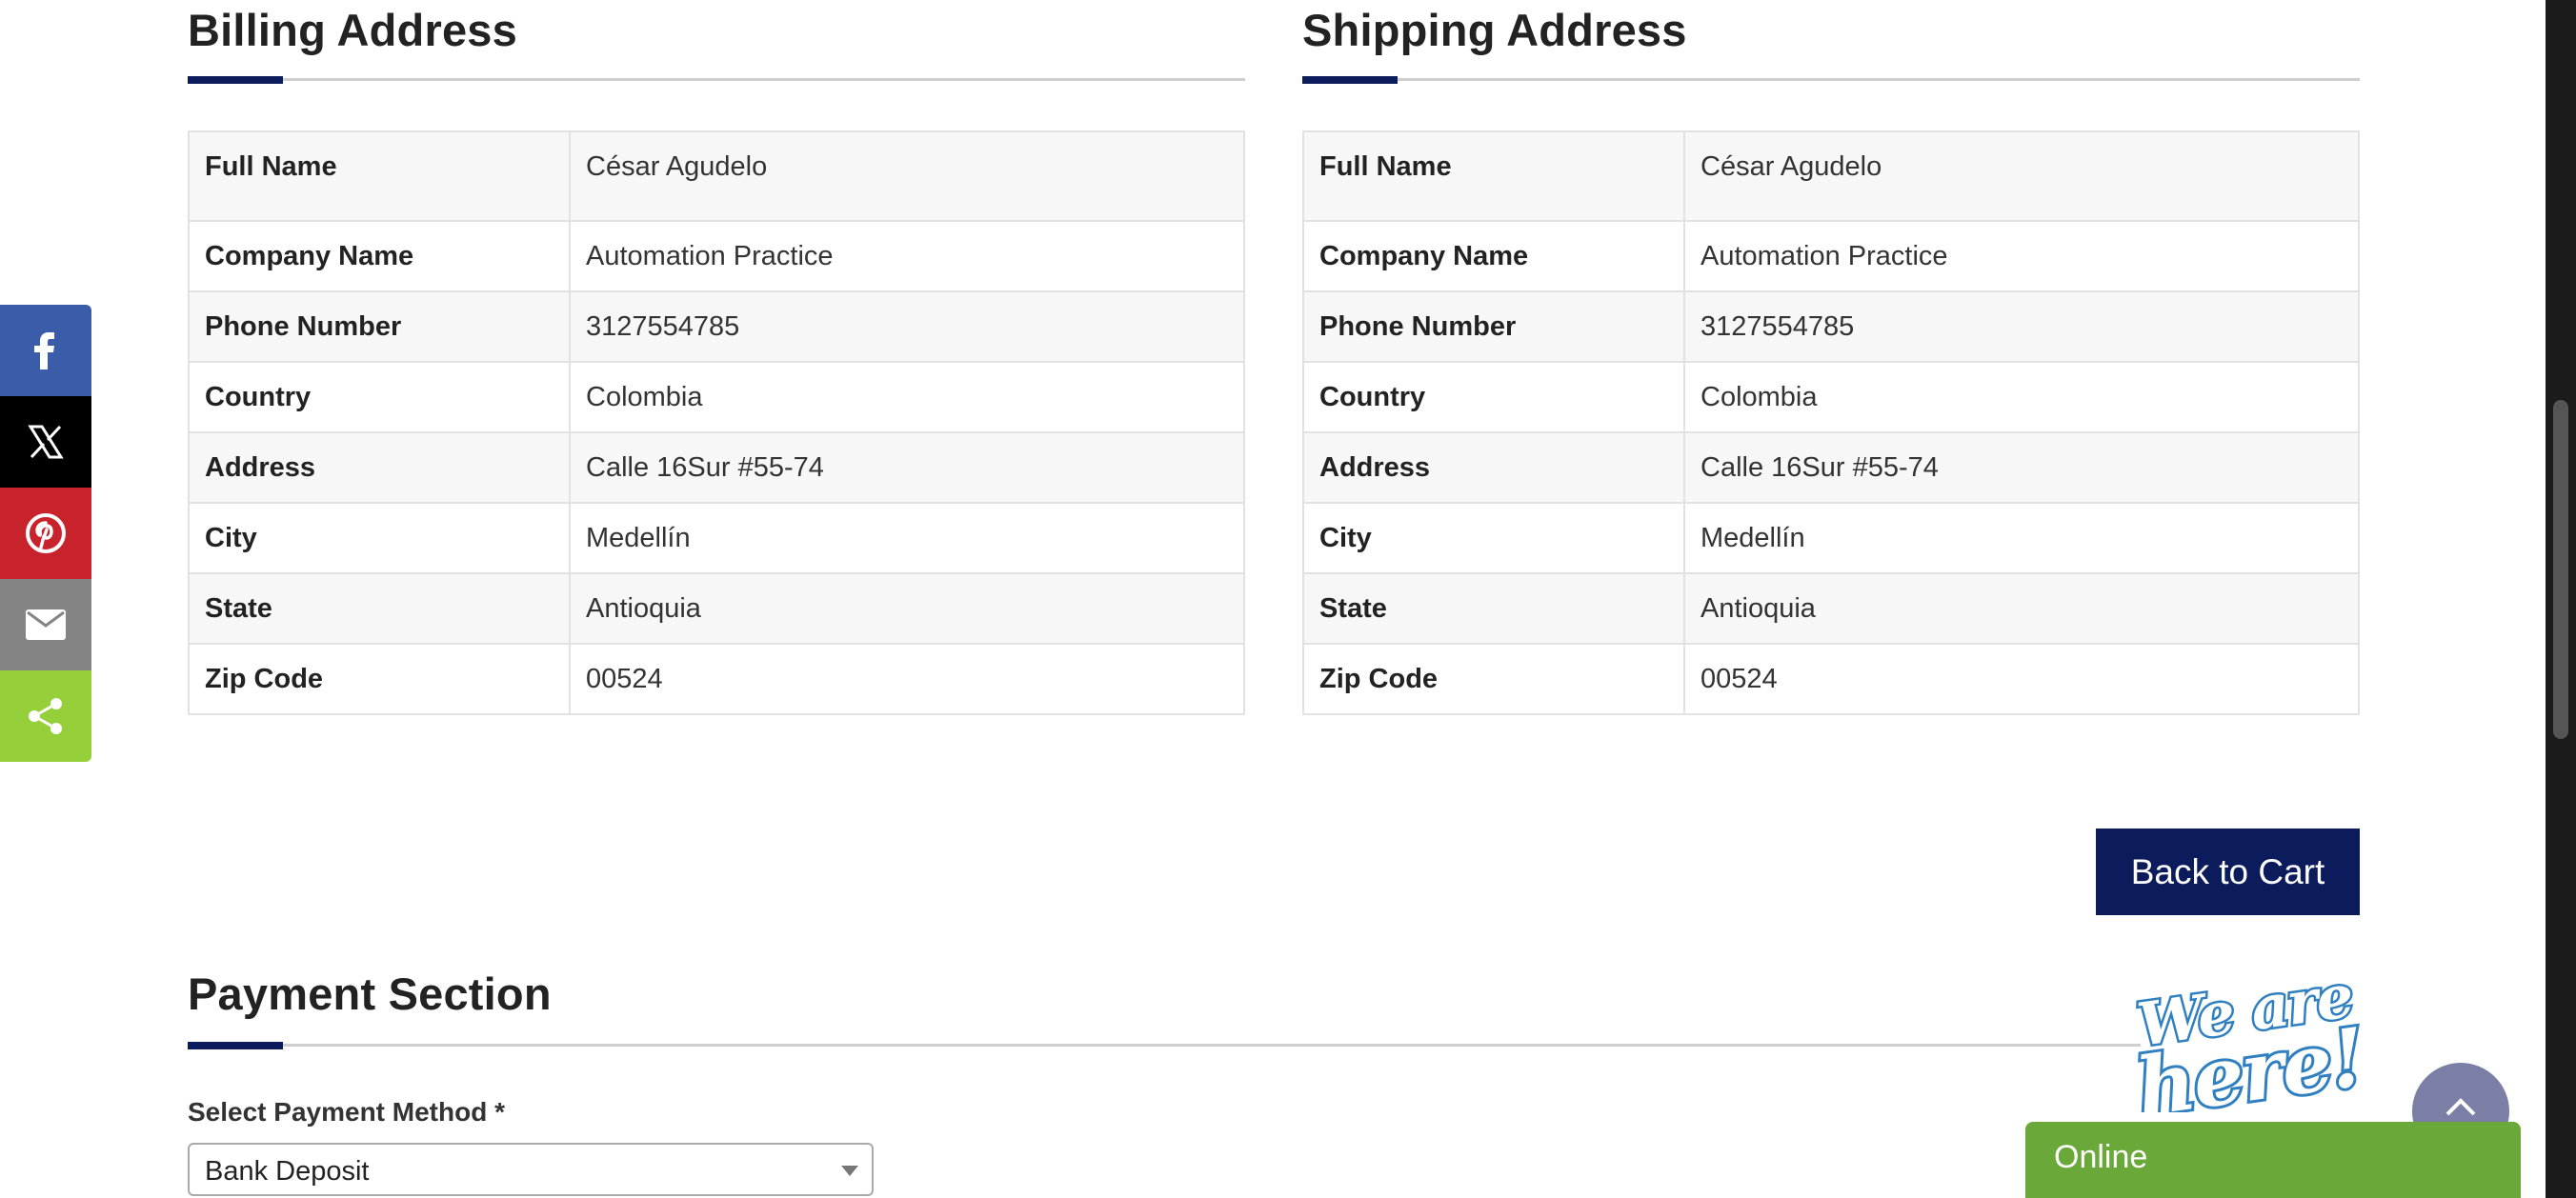 The image size is (2576, 1198). I want to click on payment-method-select: Bank Deposit, so click(531, 1170).